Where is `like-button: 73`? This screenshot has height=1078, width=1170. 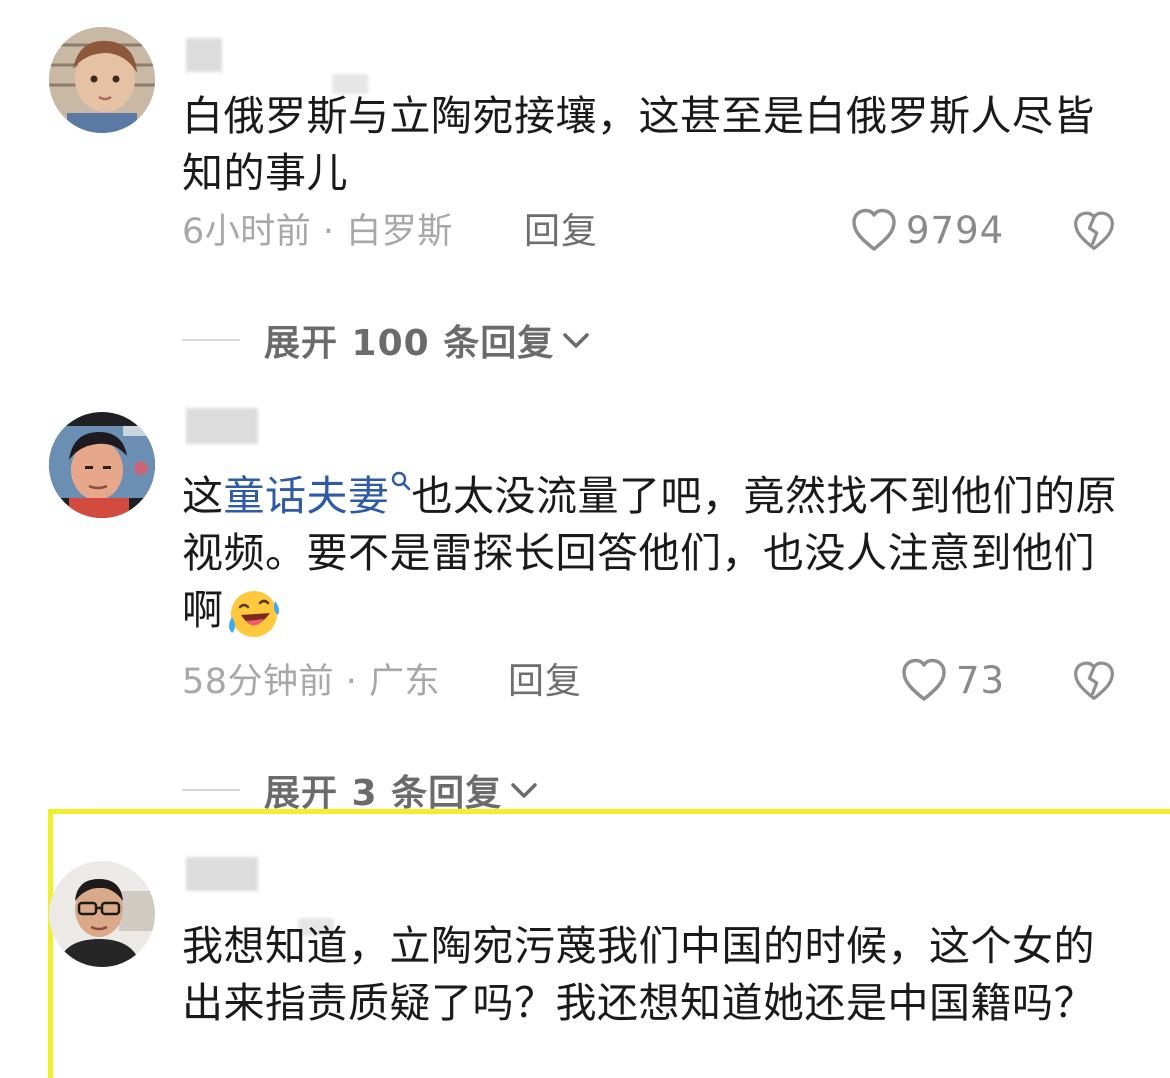 like-button: 73 is located at coordinates (952, 680).